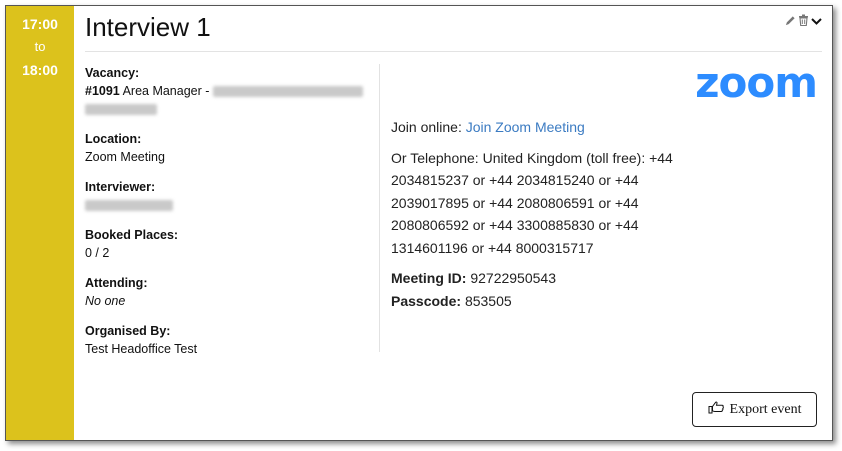 The height and width of the screenshot is (451, 842). What do you see at coordinates (141, 349) in the screenshot?
I see `organised-by-value: Test Headoffice Test` at bounding box center [141, 349].